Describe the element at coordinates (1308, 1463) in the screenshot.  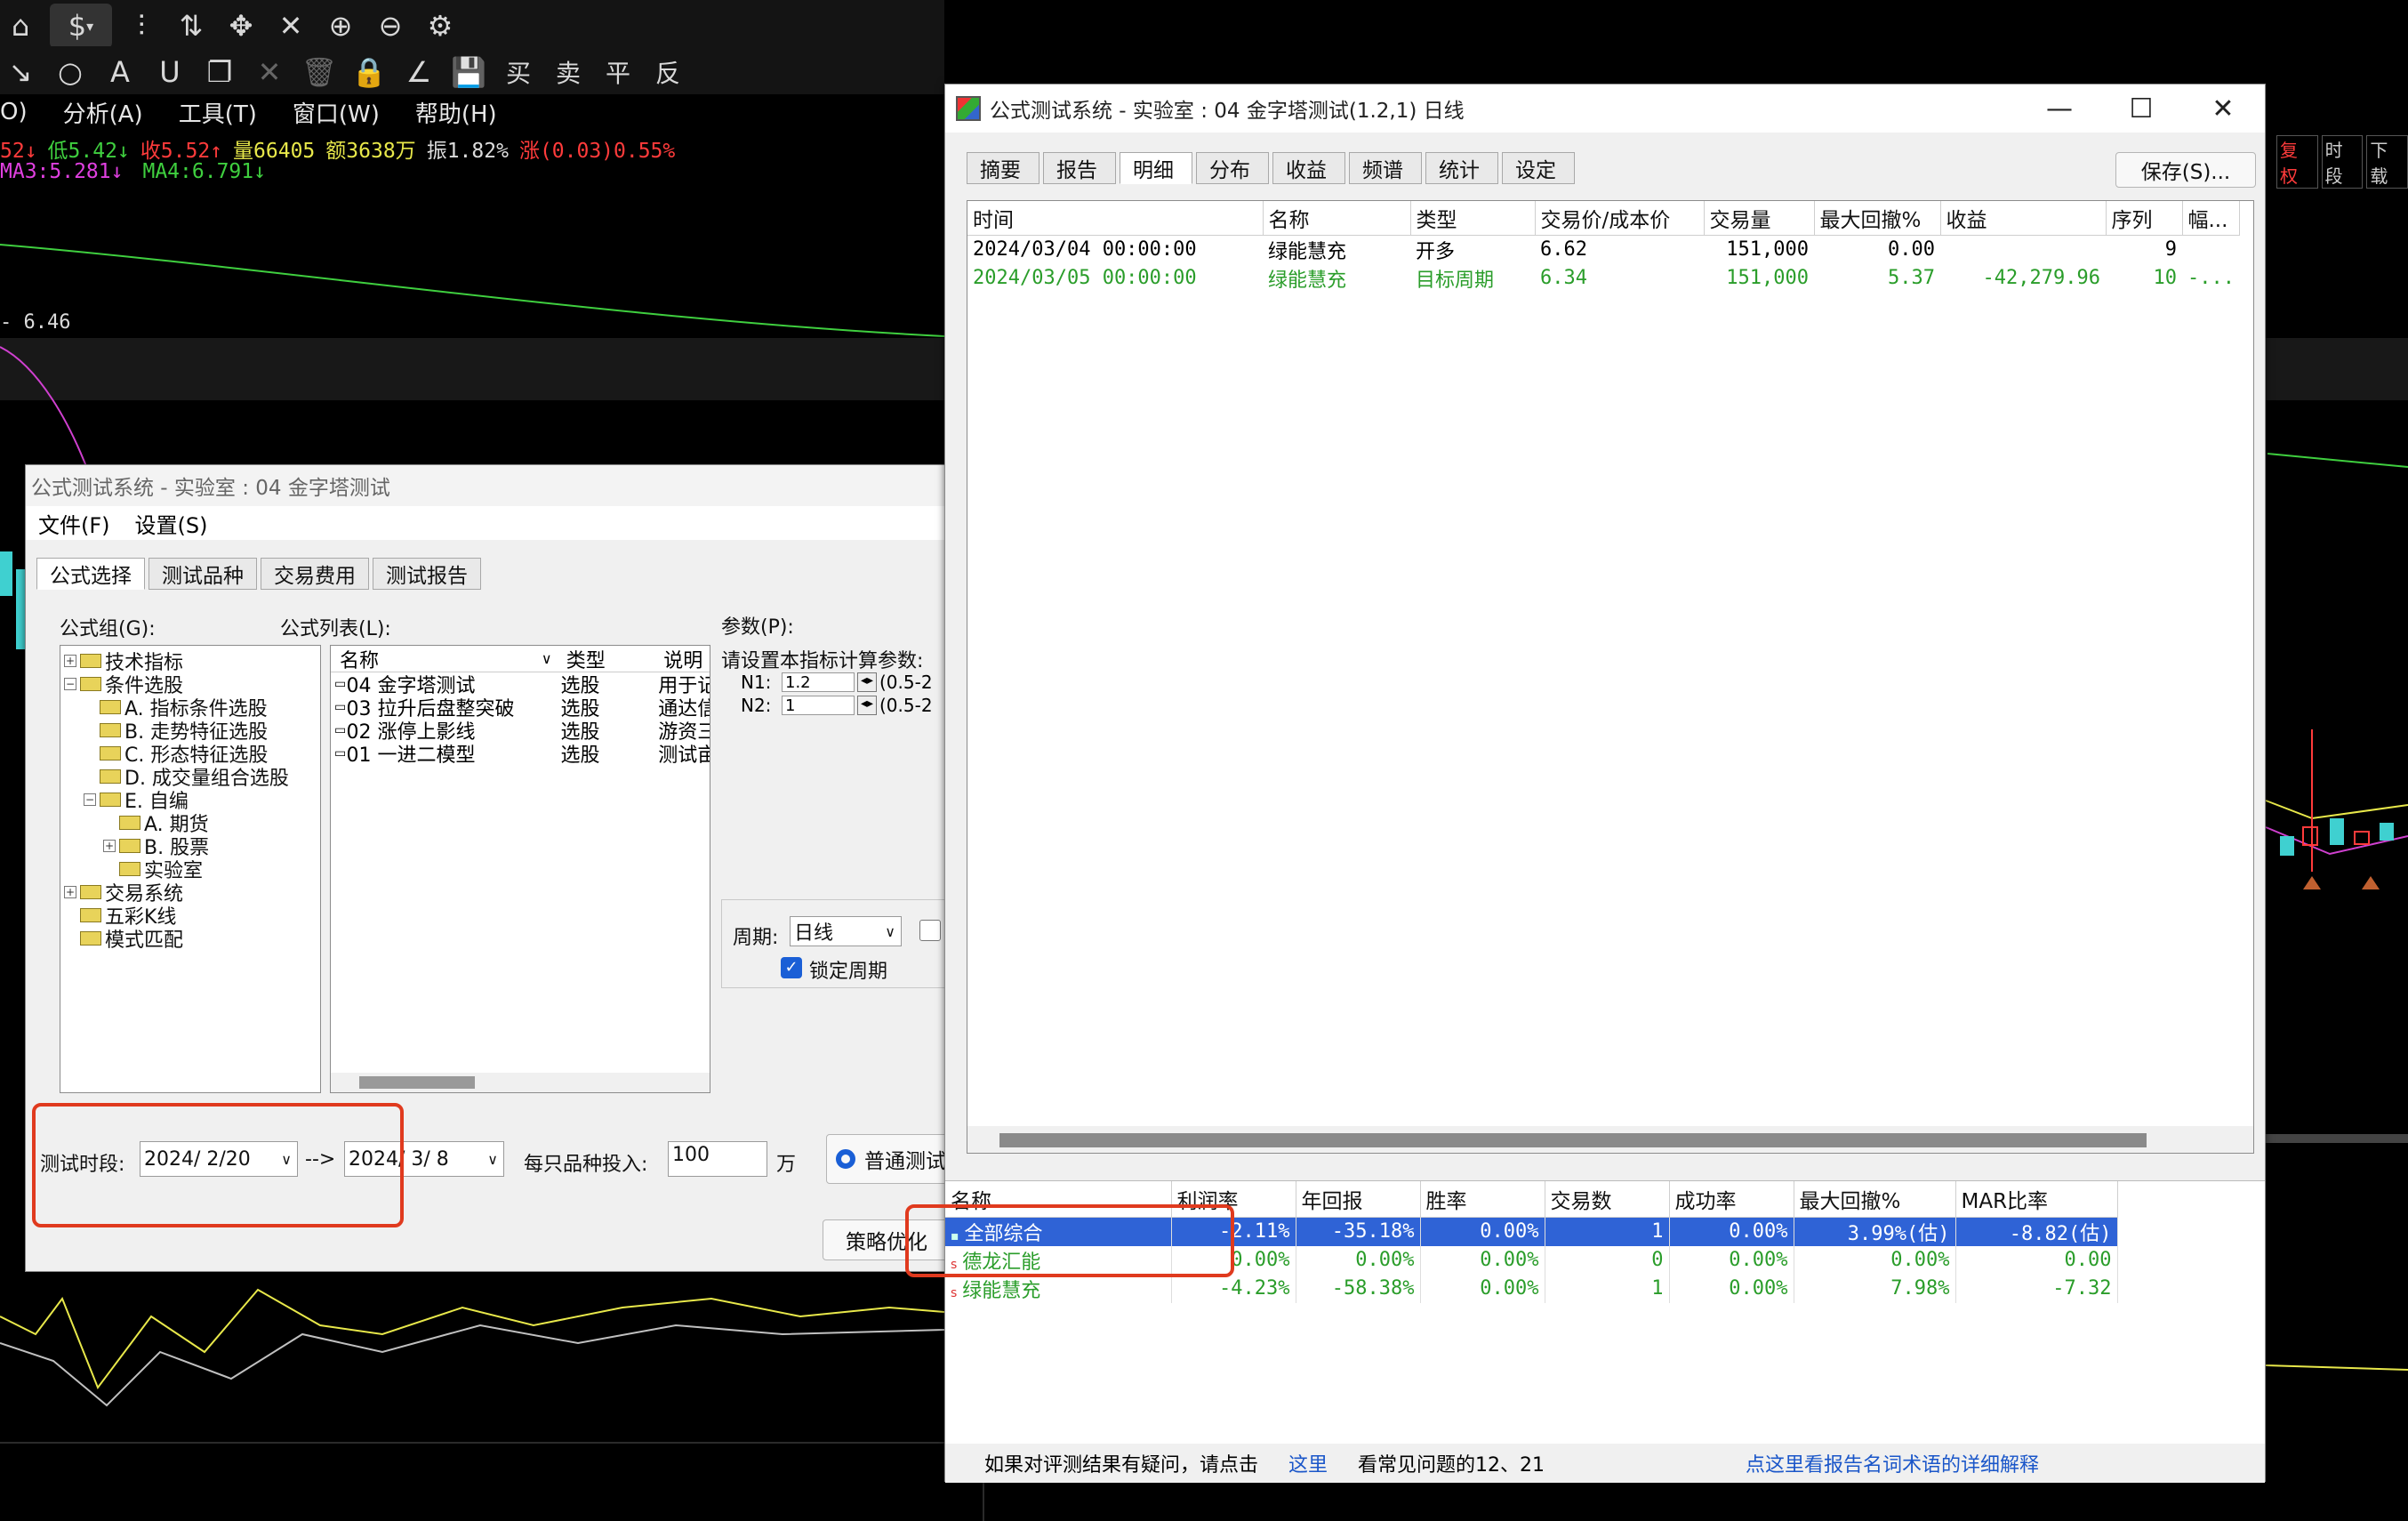
I see `footer-link-here: 这里` at that location.